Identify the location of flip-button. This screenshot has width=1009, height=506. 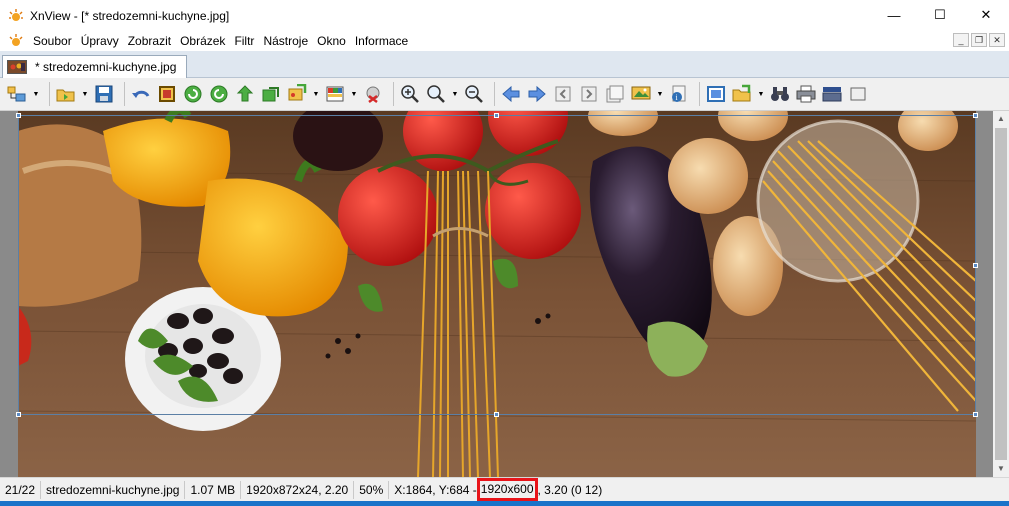
(245, 94).